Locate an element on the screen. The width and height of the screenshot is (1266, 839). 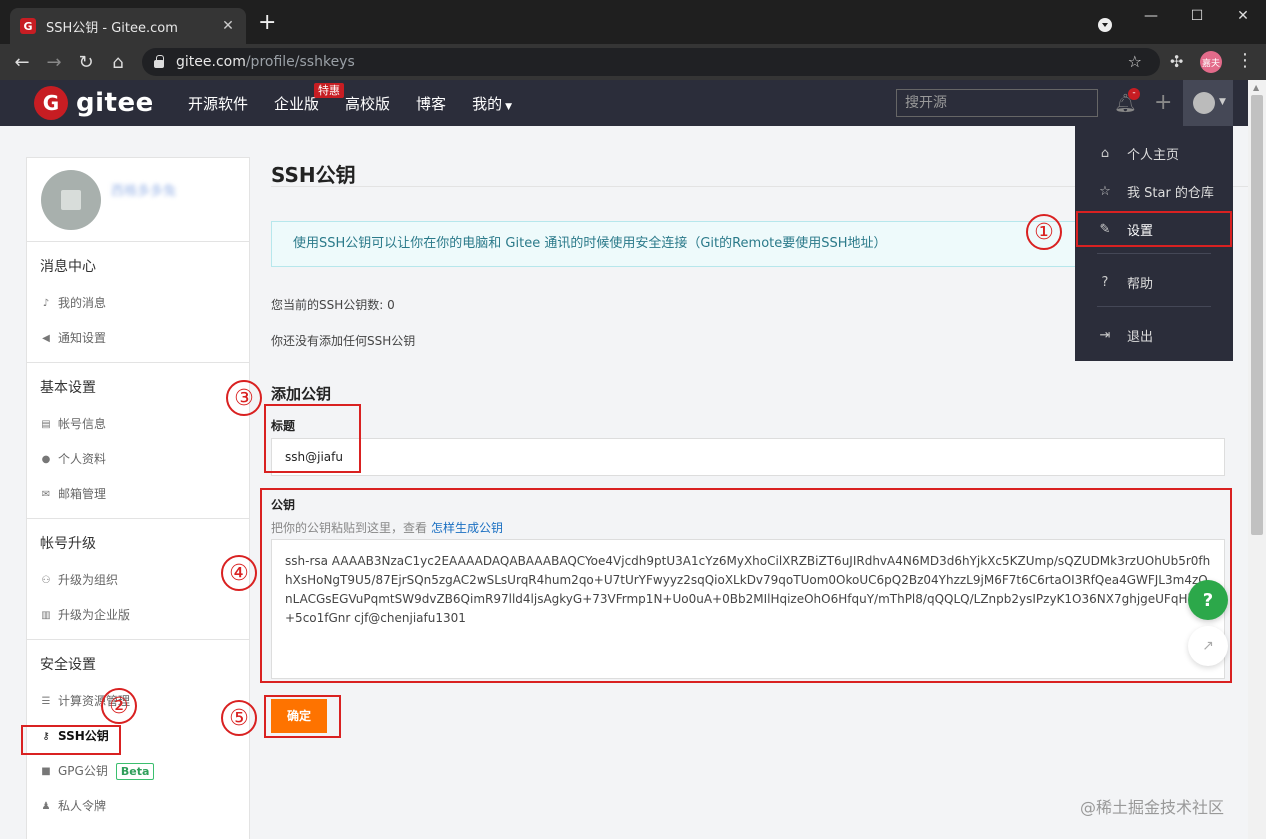
sidebar-item-label: 帐号信息 is located at coordinates (82, 424).